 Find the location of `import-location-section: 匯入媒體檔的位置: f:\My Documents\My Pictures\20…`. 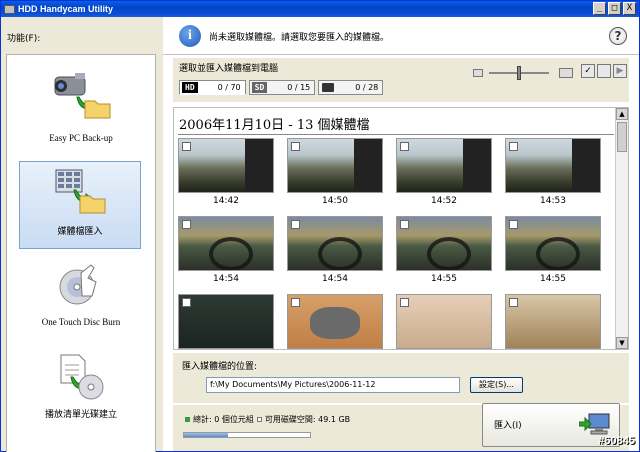

import-location-section: 匯入媒體檔的位置: f:\My Documents\My Pictures\20… is located at coordinates (401, 378).